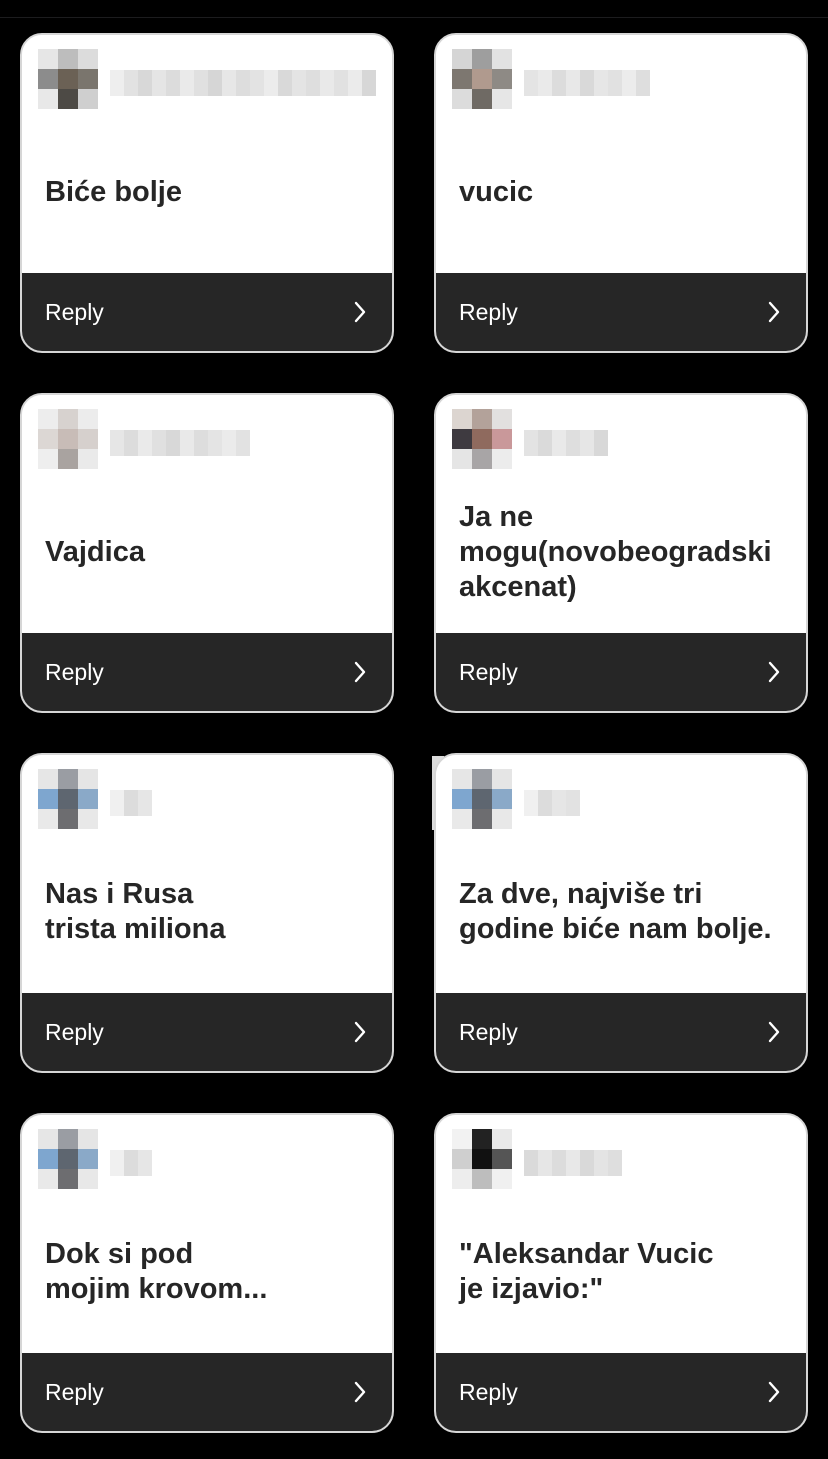 The height and width of the screenshot is (1459, 828). I want to click on card-question-area: Ja ne mogu(novobeogradski akcenat), so click(621, 514).